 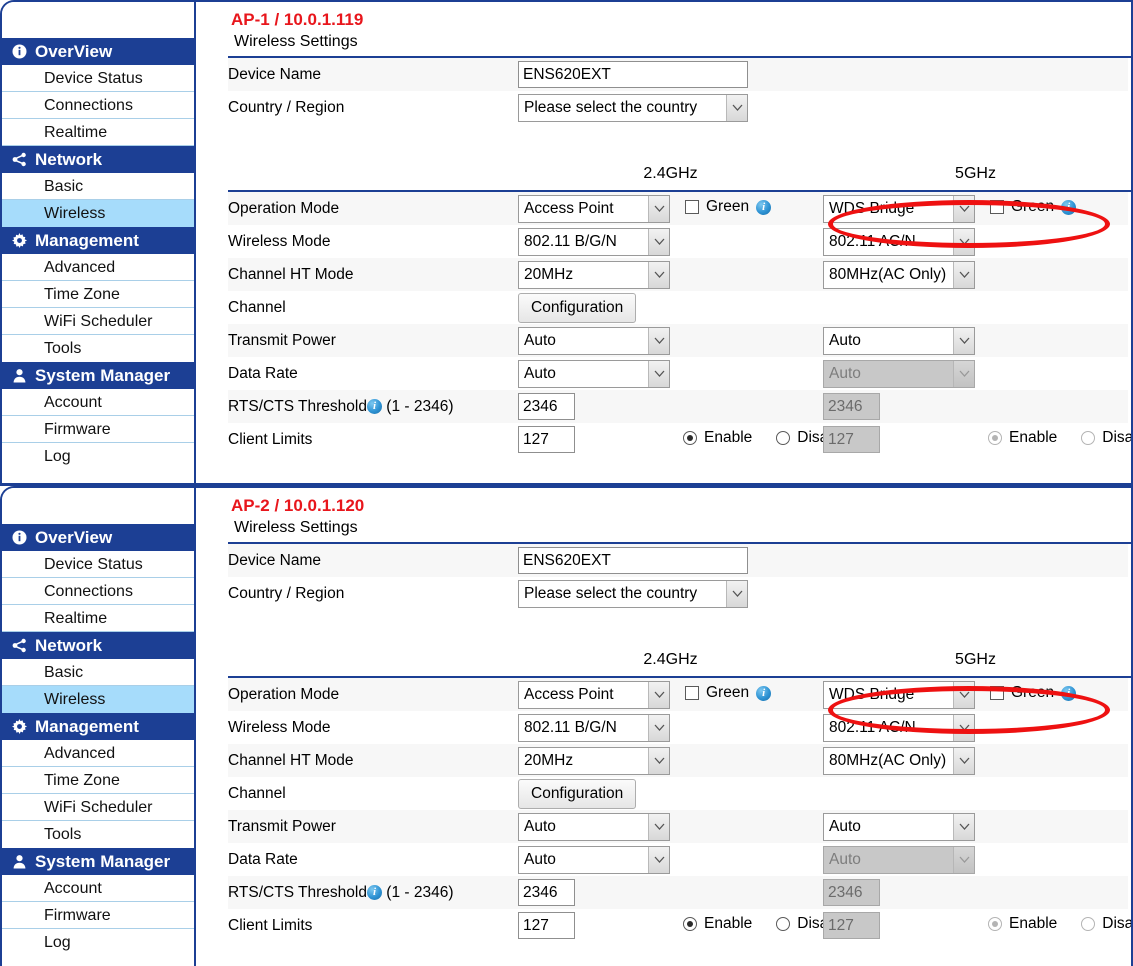 I want to click on sidebar-item-label: Account, so click(x=73, y=888).